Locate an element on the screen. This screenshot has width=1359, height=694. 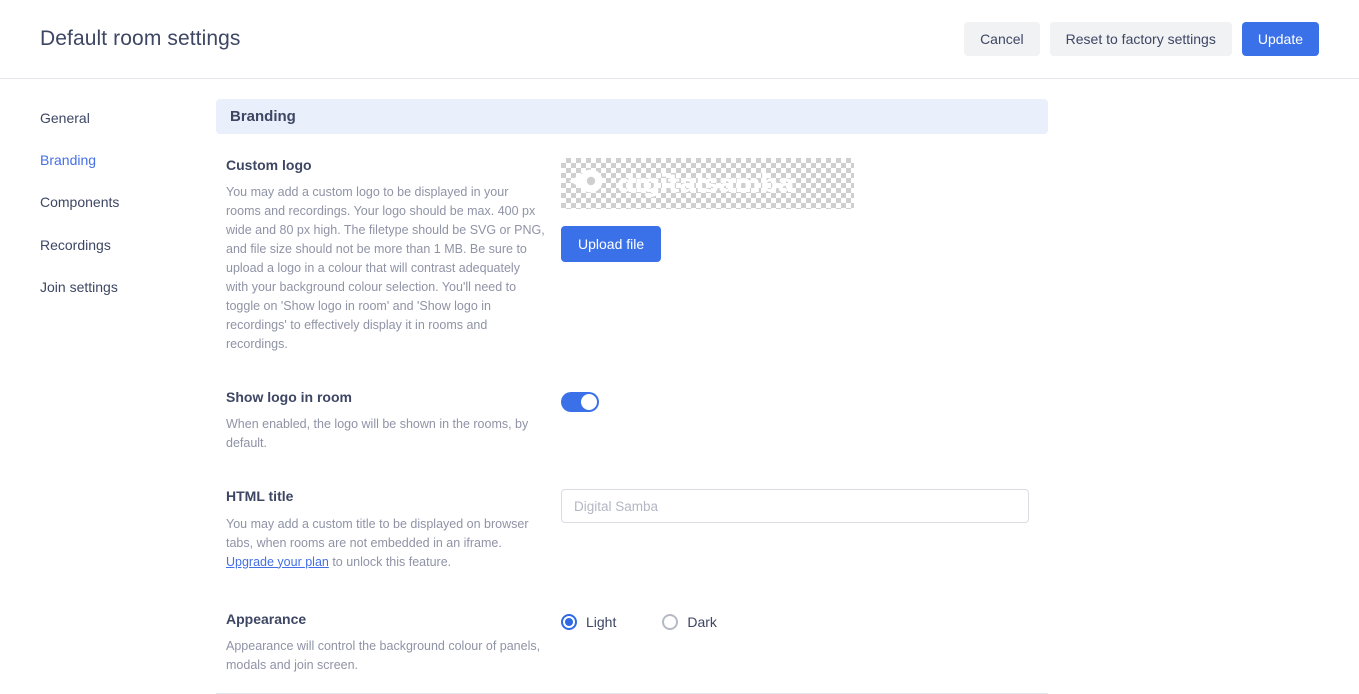
section-header-branding: Branding is located at coordinates (632, 116).